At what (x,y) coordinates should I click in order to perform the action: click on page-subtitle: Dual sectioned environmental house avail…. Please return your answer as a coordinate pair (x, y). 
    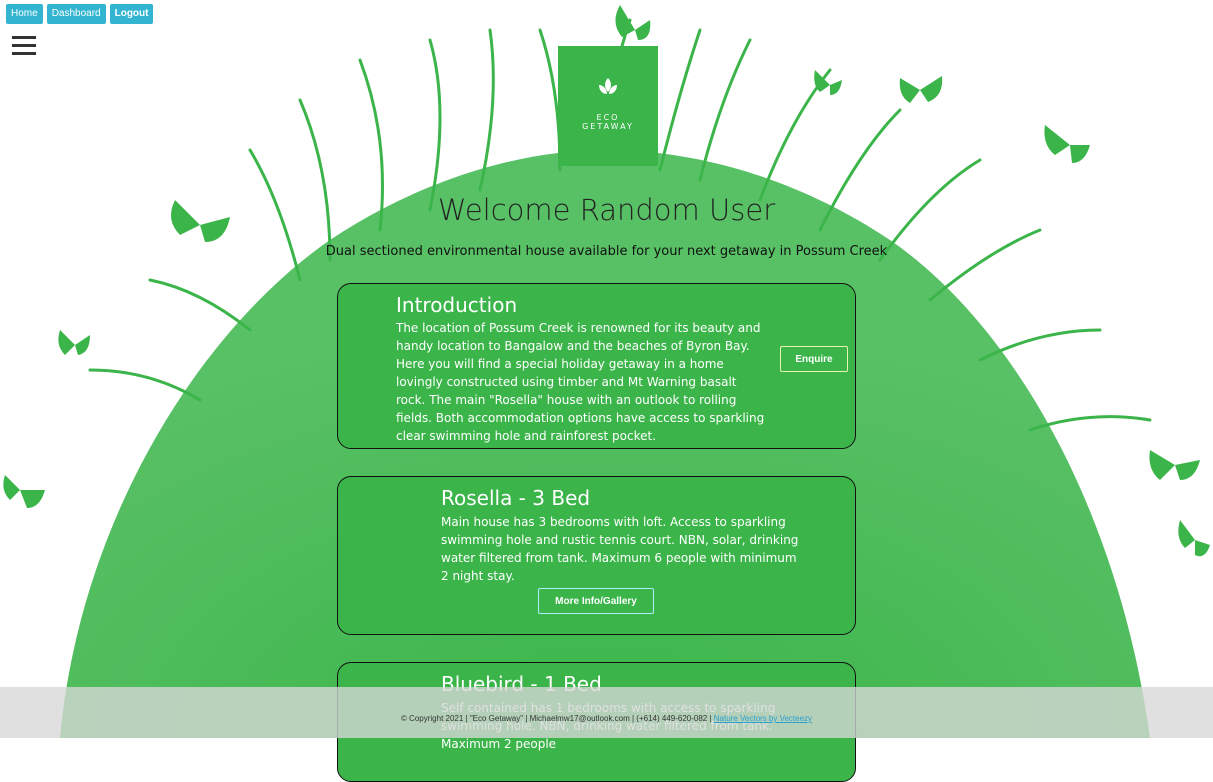
    Looking at the image, I should click on (606, 251).